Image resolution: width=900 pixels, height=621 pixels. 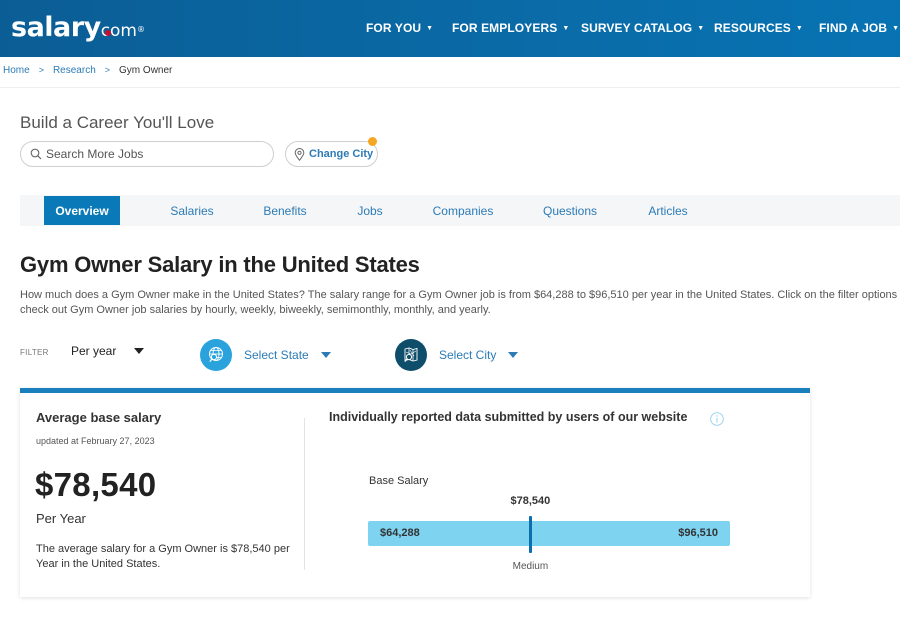 What do you see at coordinates (450, 87) in the screenshot?
I see `divider` at bounding box center [450, 87].